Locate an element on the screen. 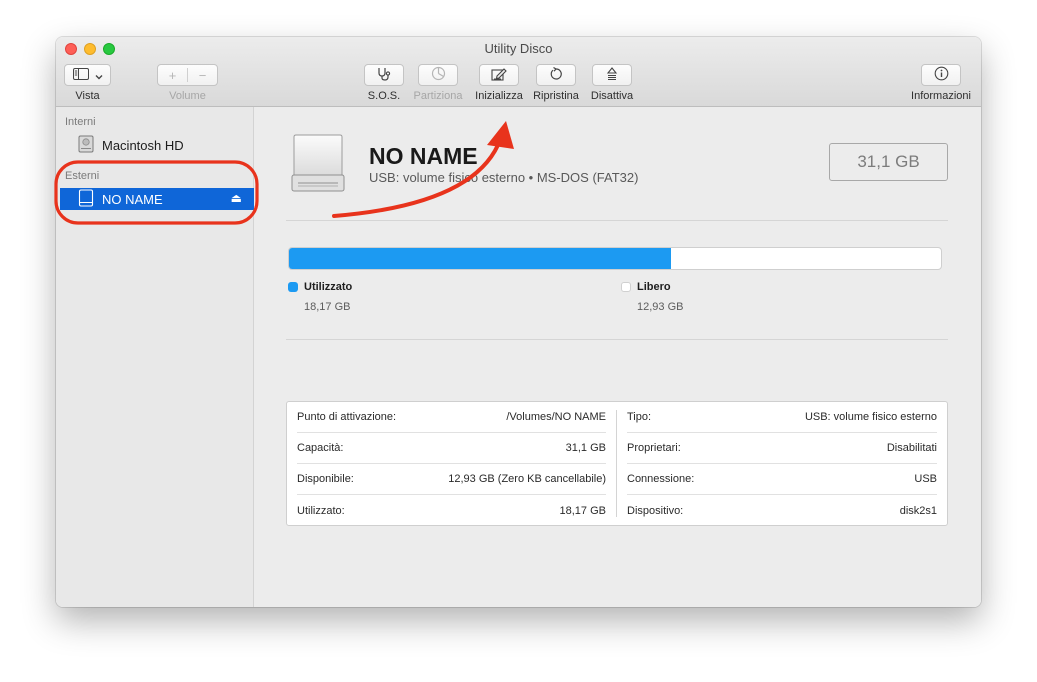  partition-button is located at coordinates (438, 75).